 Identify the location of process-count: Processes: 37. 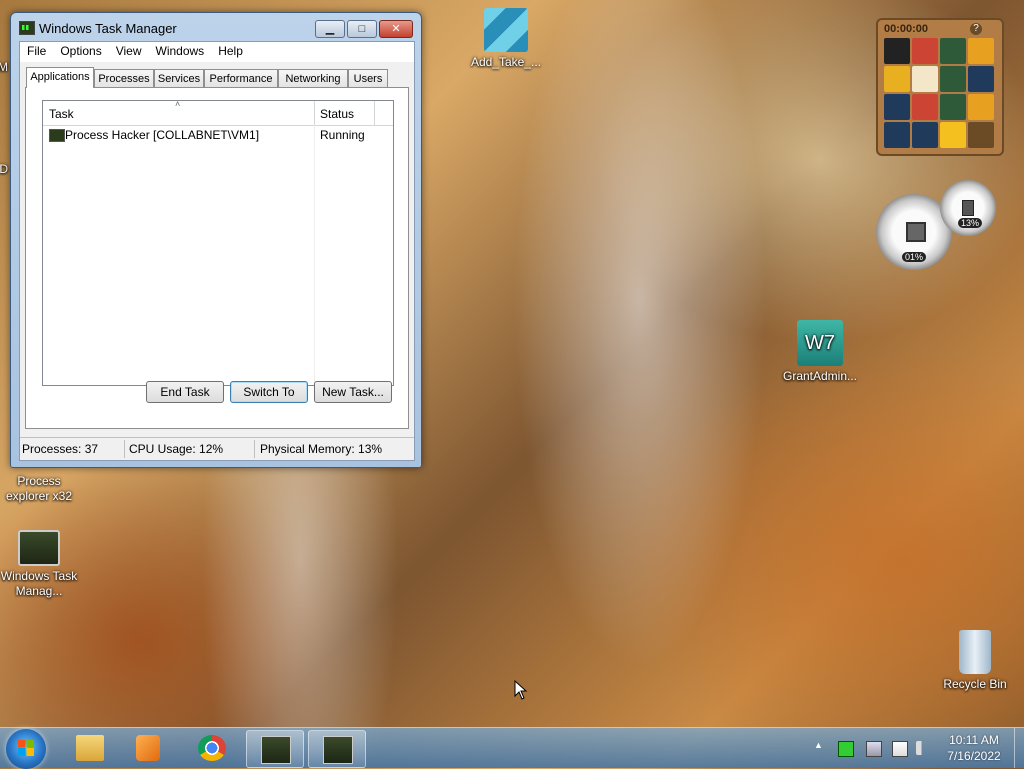
(60, 449).